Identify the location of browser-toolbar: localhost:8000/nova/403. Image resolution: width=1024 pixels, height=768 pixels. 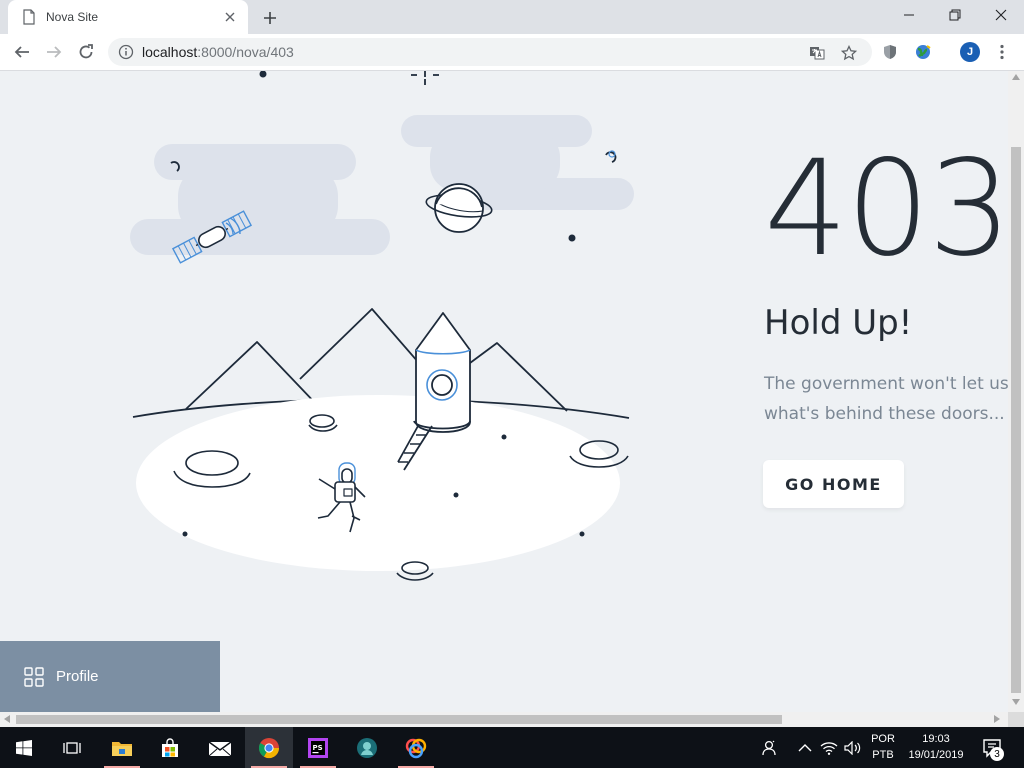
(512, 52).